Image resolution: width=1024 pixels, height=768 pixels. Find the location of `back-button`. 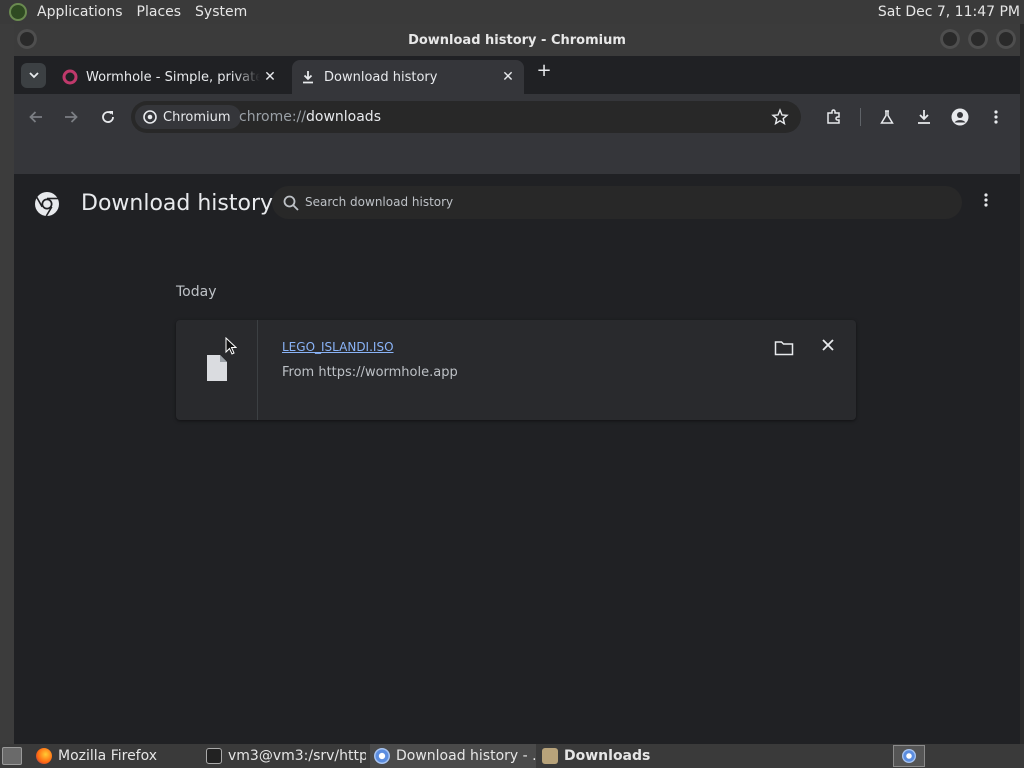

back-button is located at coordinates (36, 117).